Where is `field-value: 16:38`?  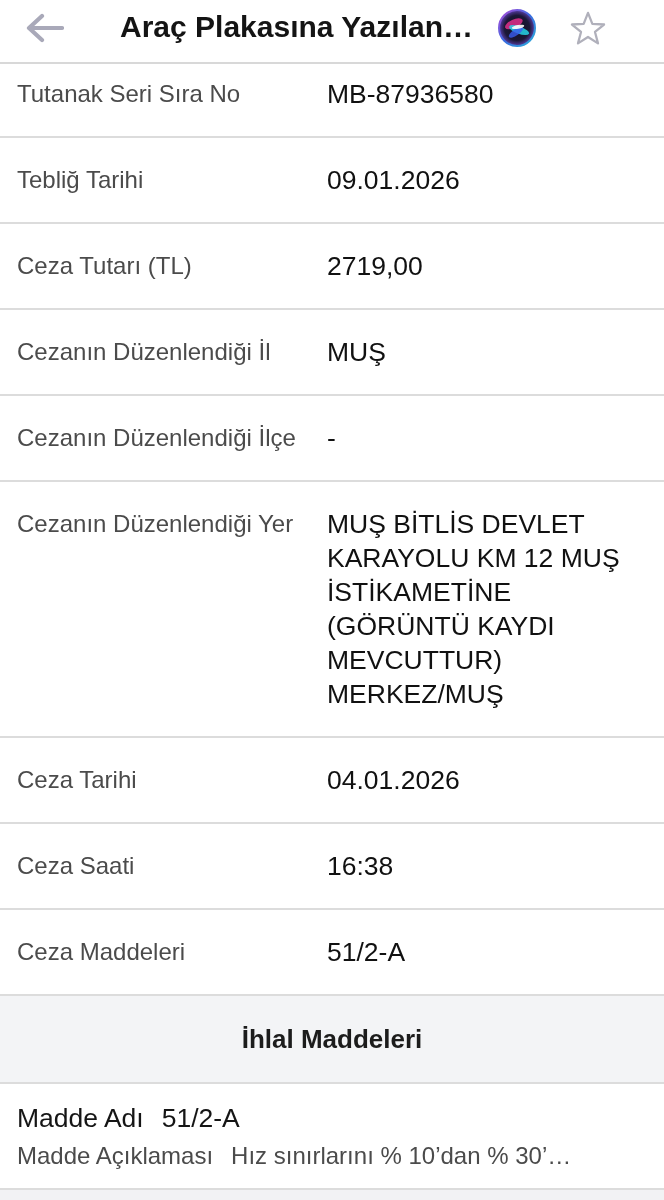 field-value: 16:38 is located at coordinates (361, 866).